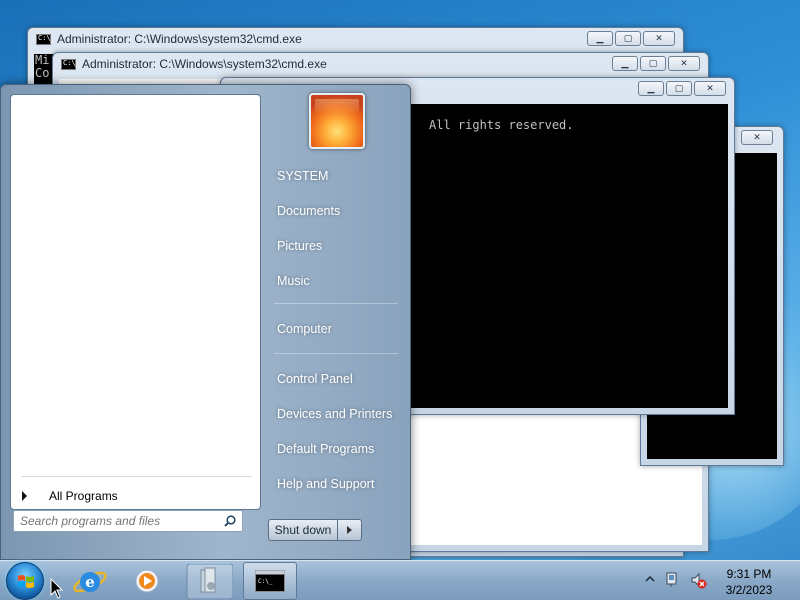  I want to click on search-box, so click(128, 521).